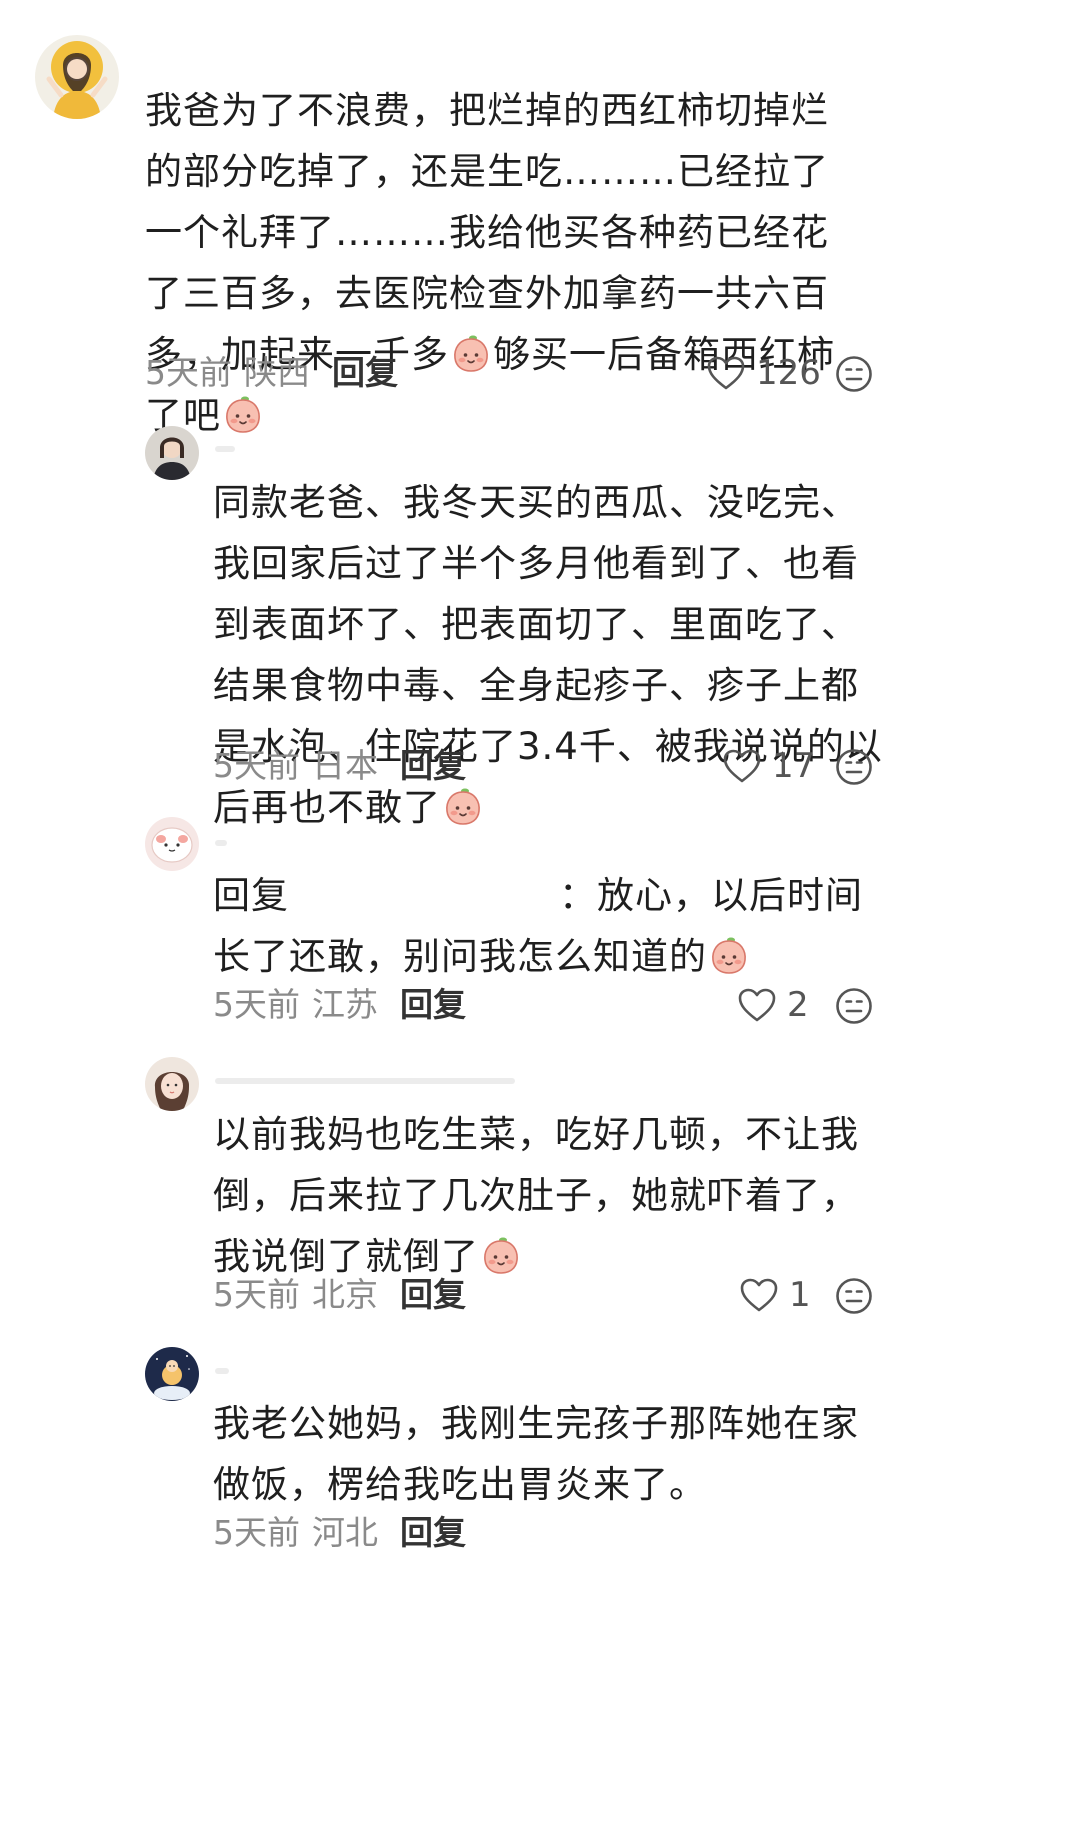 The height and width of the screenshot is (1841, 1080). Describe the element at coordinates (536, 1454) in the screenshot. I see `comment-text-part: 我老公她妈，我刚生完孩子那阵她在家做饭，楞给我吃出胃炎来了。` at that location.